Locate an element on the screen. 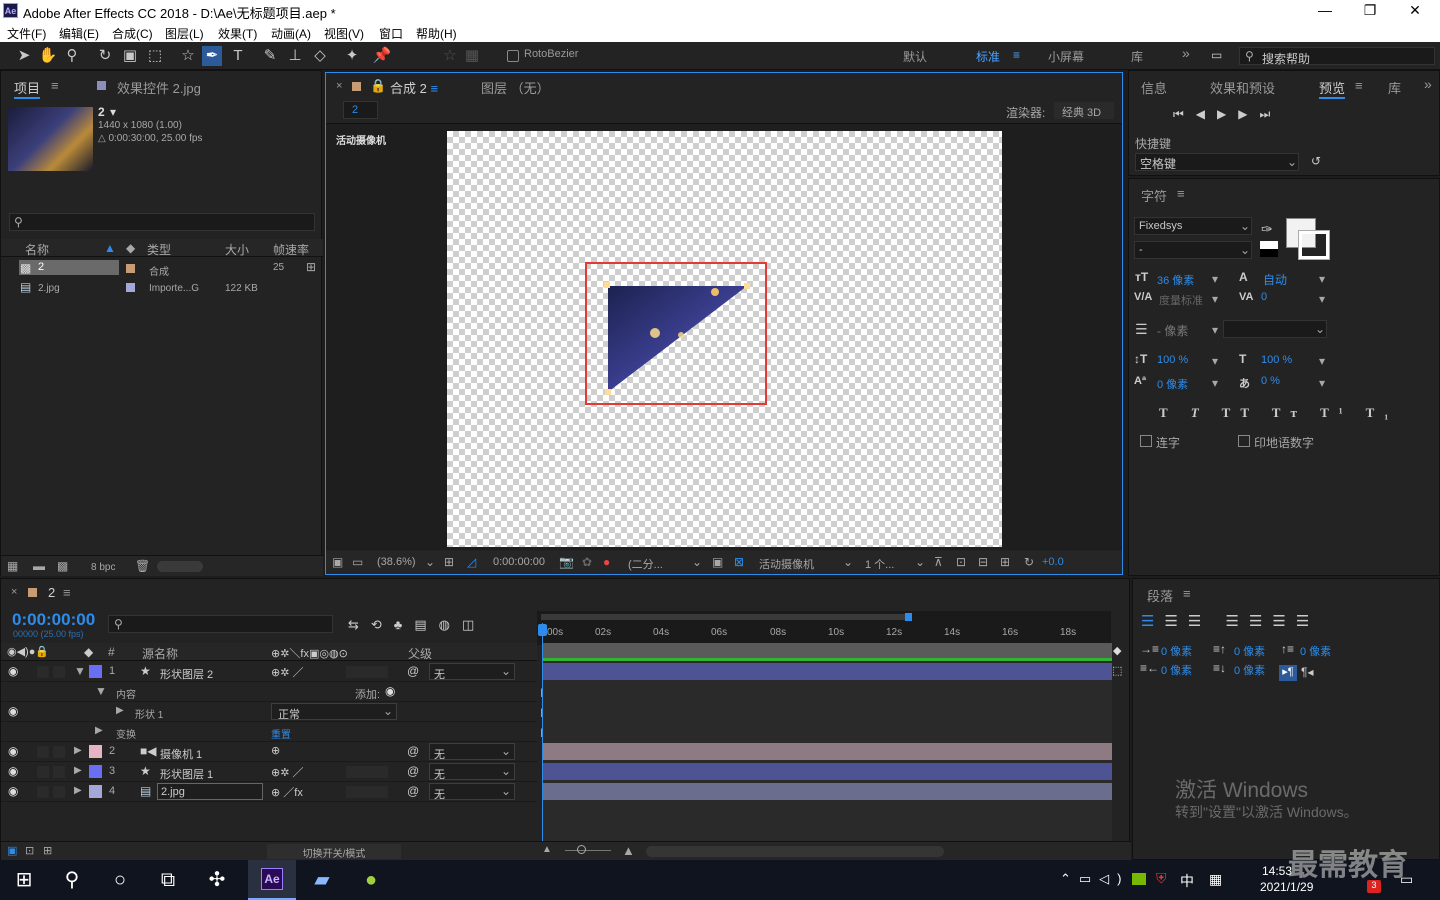 This screenshot has height=900, width=1440. track-area: I I I is located at coordinates (826, 742).